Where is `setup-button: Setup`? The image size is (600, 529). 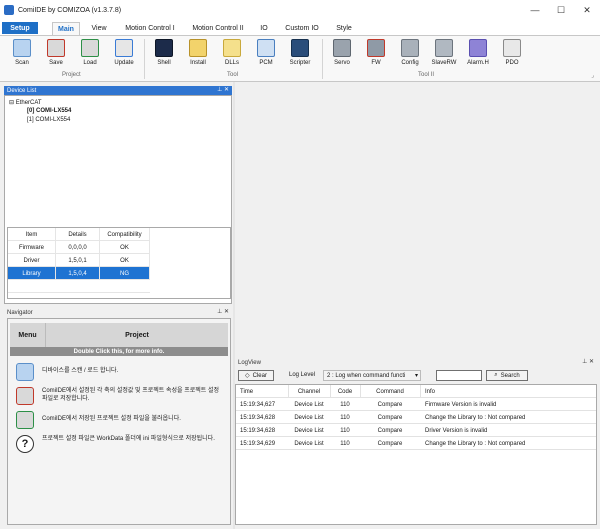
setup-button: Setup is located at coordinates (20, 28).